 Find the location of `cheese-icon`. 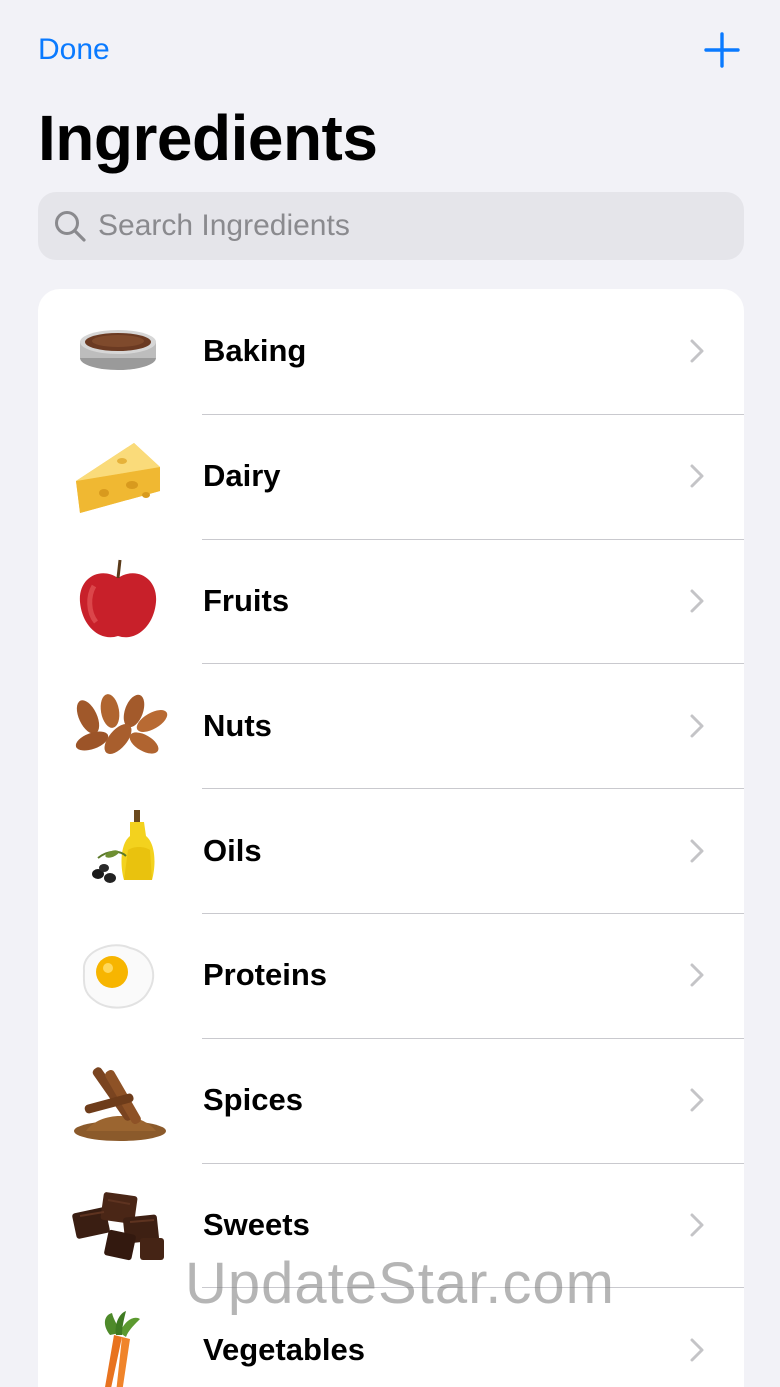

cheese-icon is located at coordinates (118, 476).